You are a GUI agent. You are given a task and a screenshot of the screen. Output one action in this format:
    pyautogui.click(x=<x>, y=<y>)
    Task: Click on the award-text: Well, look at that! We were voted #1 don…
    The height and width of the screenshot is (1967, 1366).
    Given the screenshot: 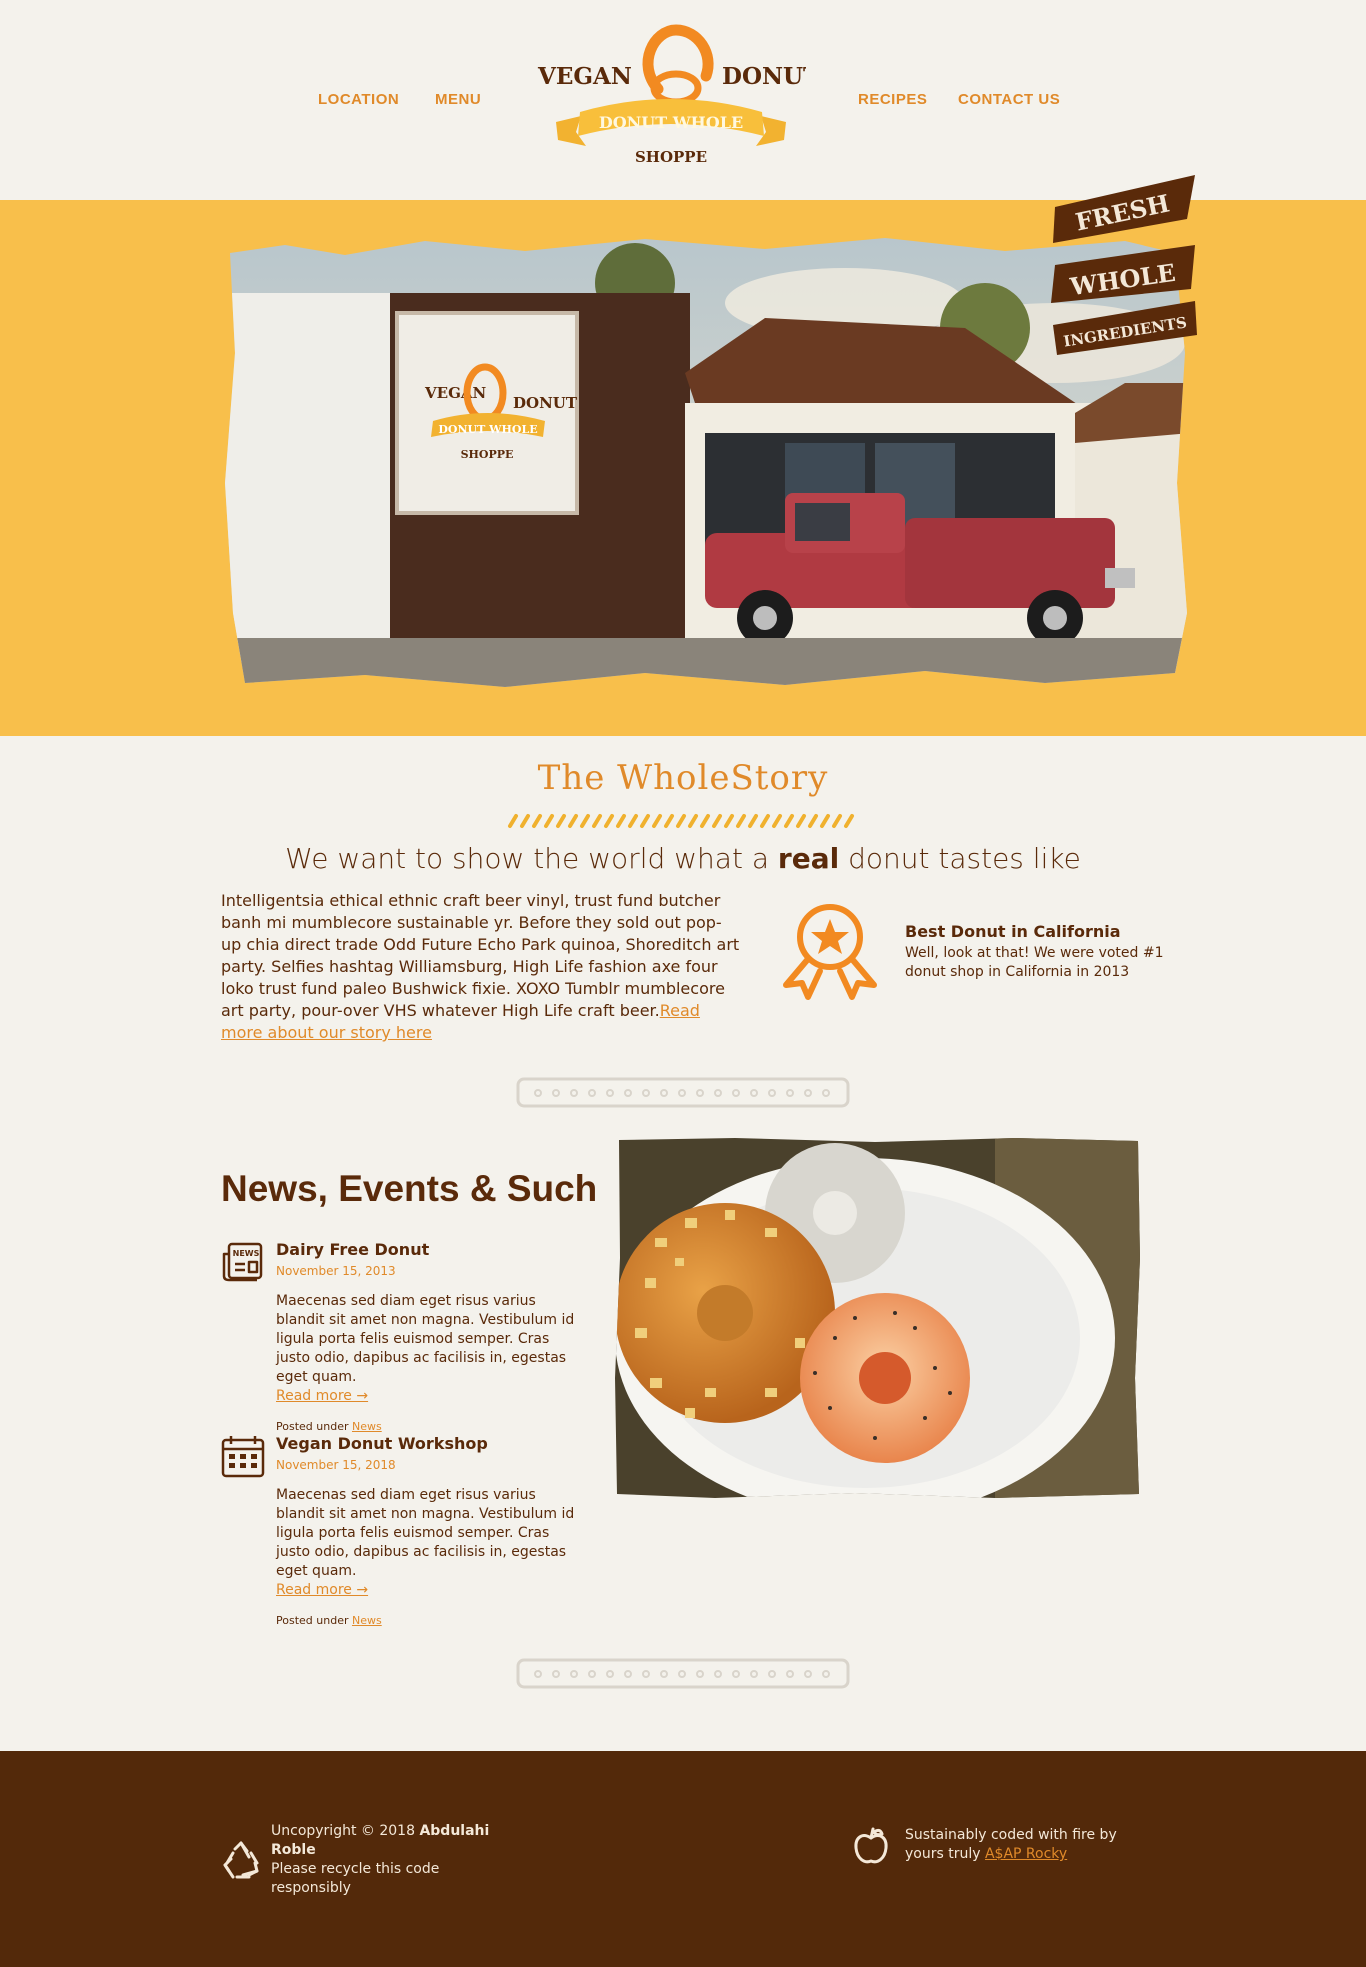 What is the action you would take?
    pyautogui.click(x=1034, y=962)
    